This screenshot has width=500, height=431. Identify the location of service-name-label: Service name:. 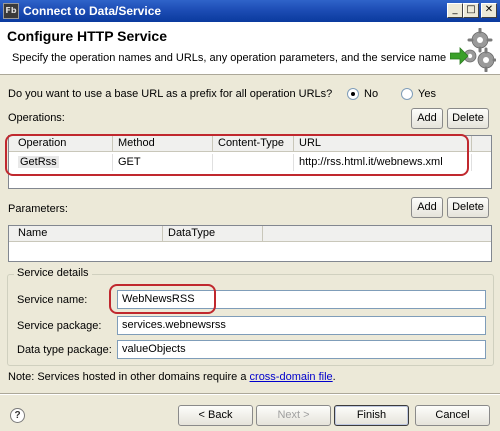
(52, 300).